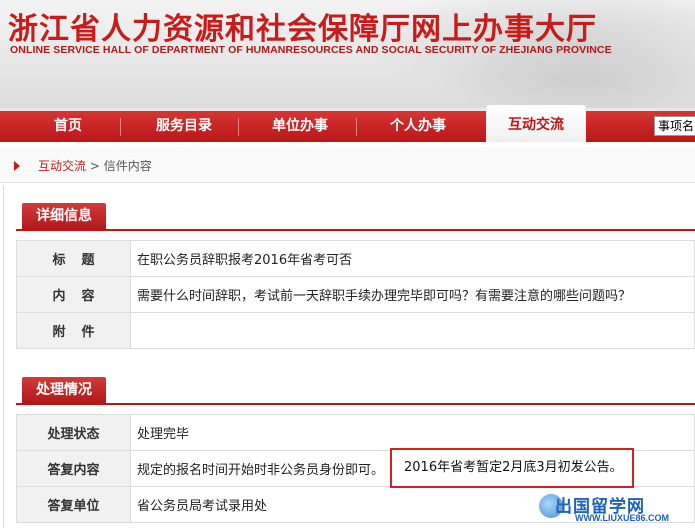 The width and height of the screenshot is (695, 528). I want to click on breadcrumb-arrow-icon, so click(17, 166).